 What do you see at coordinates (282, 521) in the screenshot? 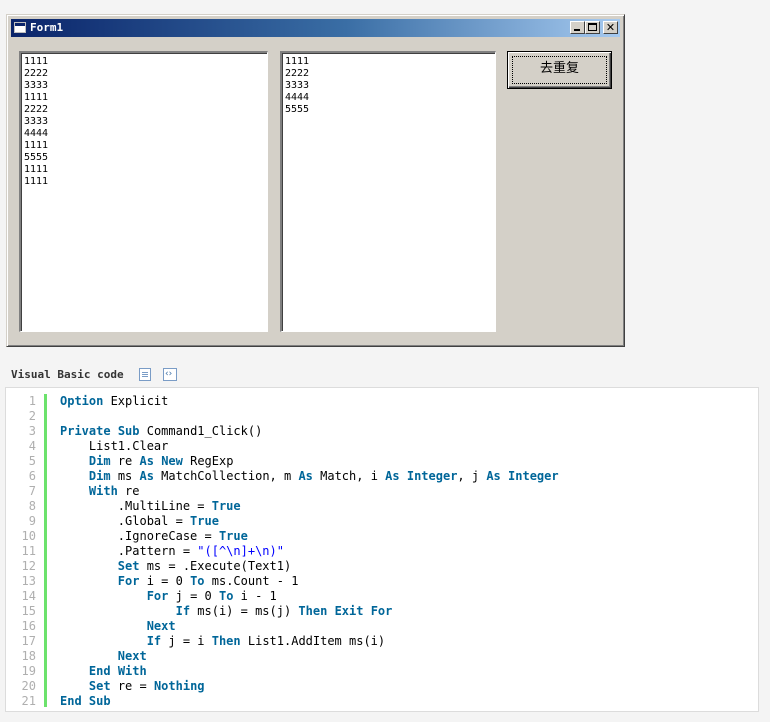
I see `code-line: 9 .Global = True` at bounding box center [282, 521].